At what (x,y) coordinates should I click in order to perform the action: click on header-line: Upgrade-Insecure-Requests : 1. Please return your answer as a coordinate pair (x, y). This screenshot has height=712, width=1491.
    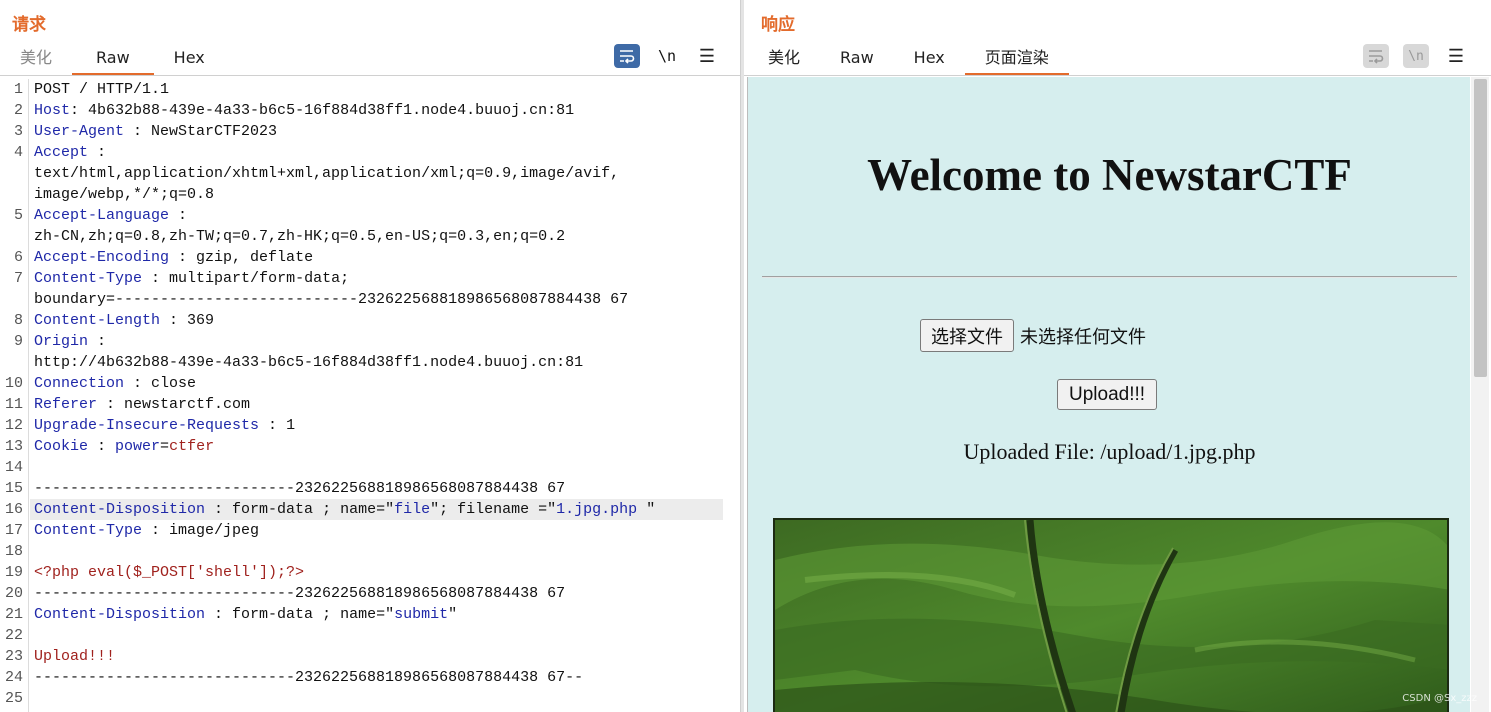
    Looking at the image, I should click on (165, 425).